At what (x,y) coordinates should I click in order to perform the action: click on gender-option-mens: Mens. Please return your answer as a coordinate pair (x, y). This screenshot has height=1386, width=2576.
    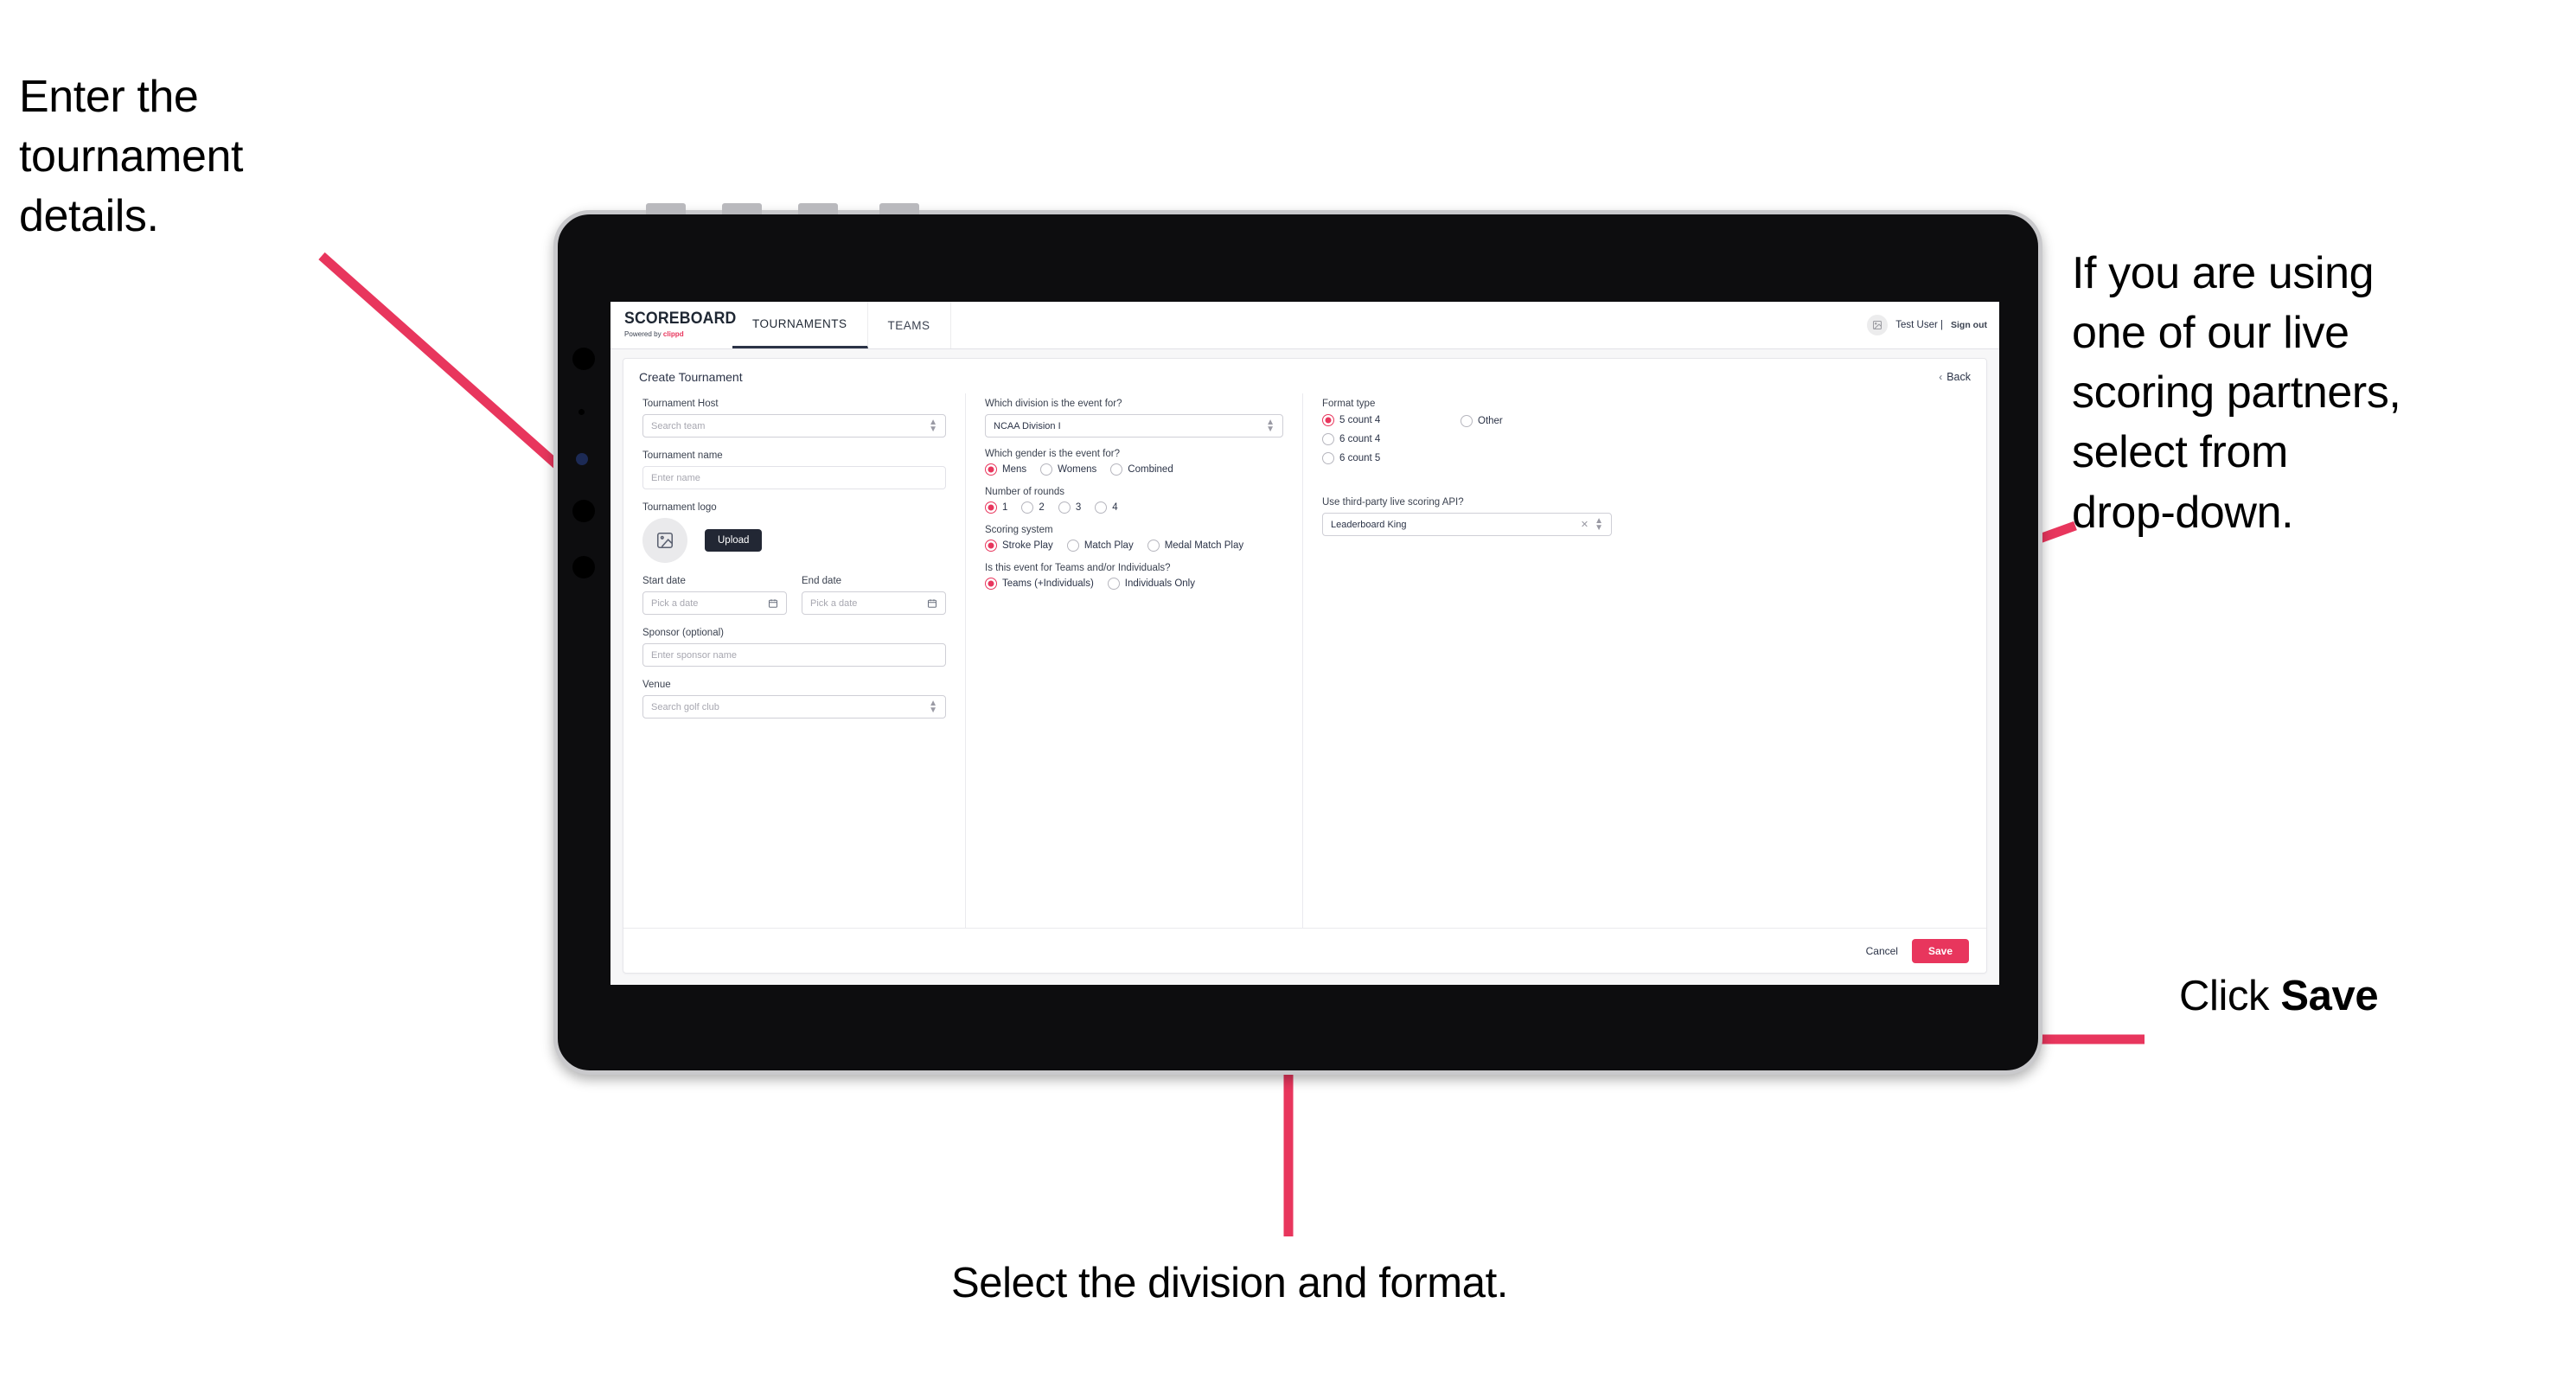
    Looking at the image, I should click on (1006, 469).